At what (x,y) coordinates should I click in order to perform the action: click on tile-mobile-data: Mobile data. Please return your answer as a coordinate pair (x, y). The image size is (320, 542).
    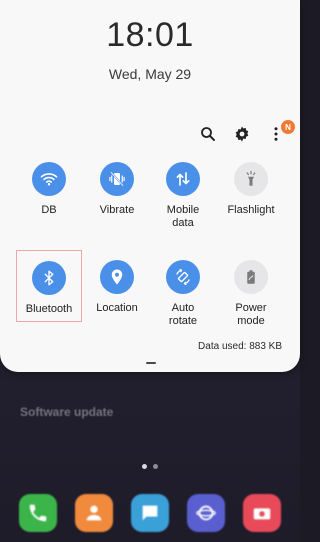
    Looking at the image, I should click on (183, 196).